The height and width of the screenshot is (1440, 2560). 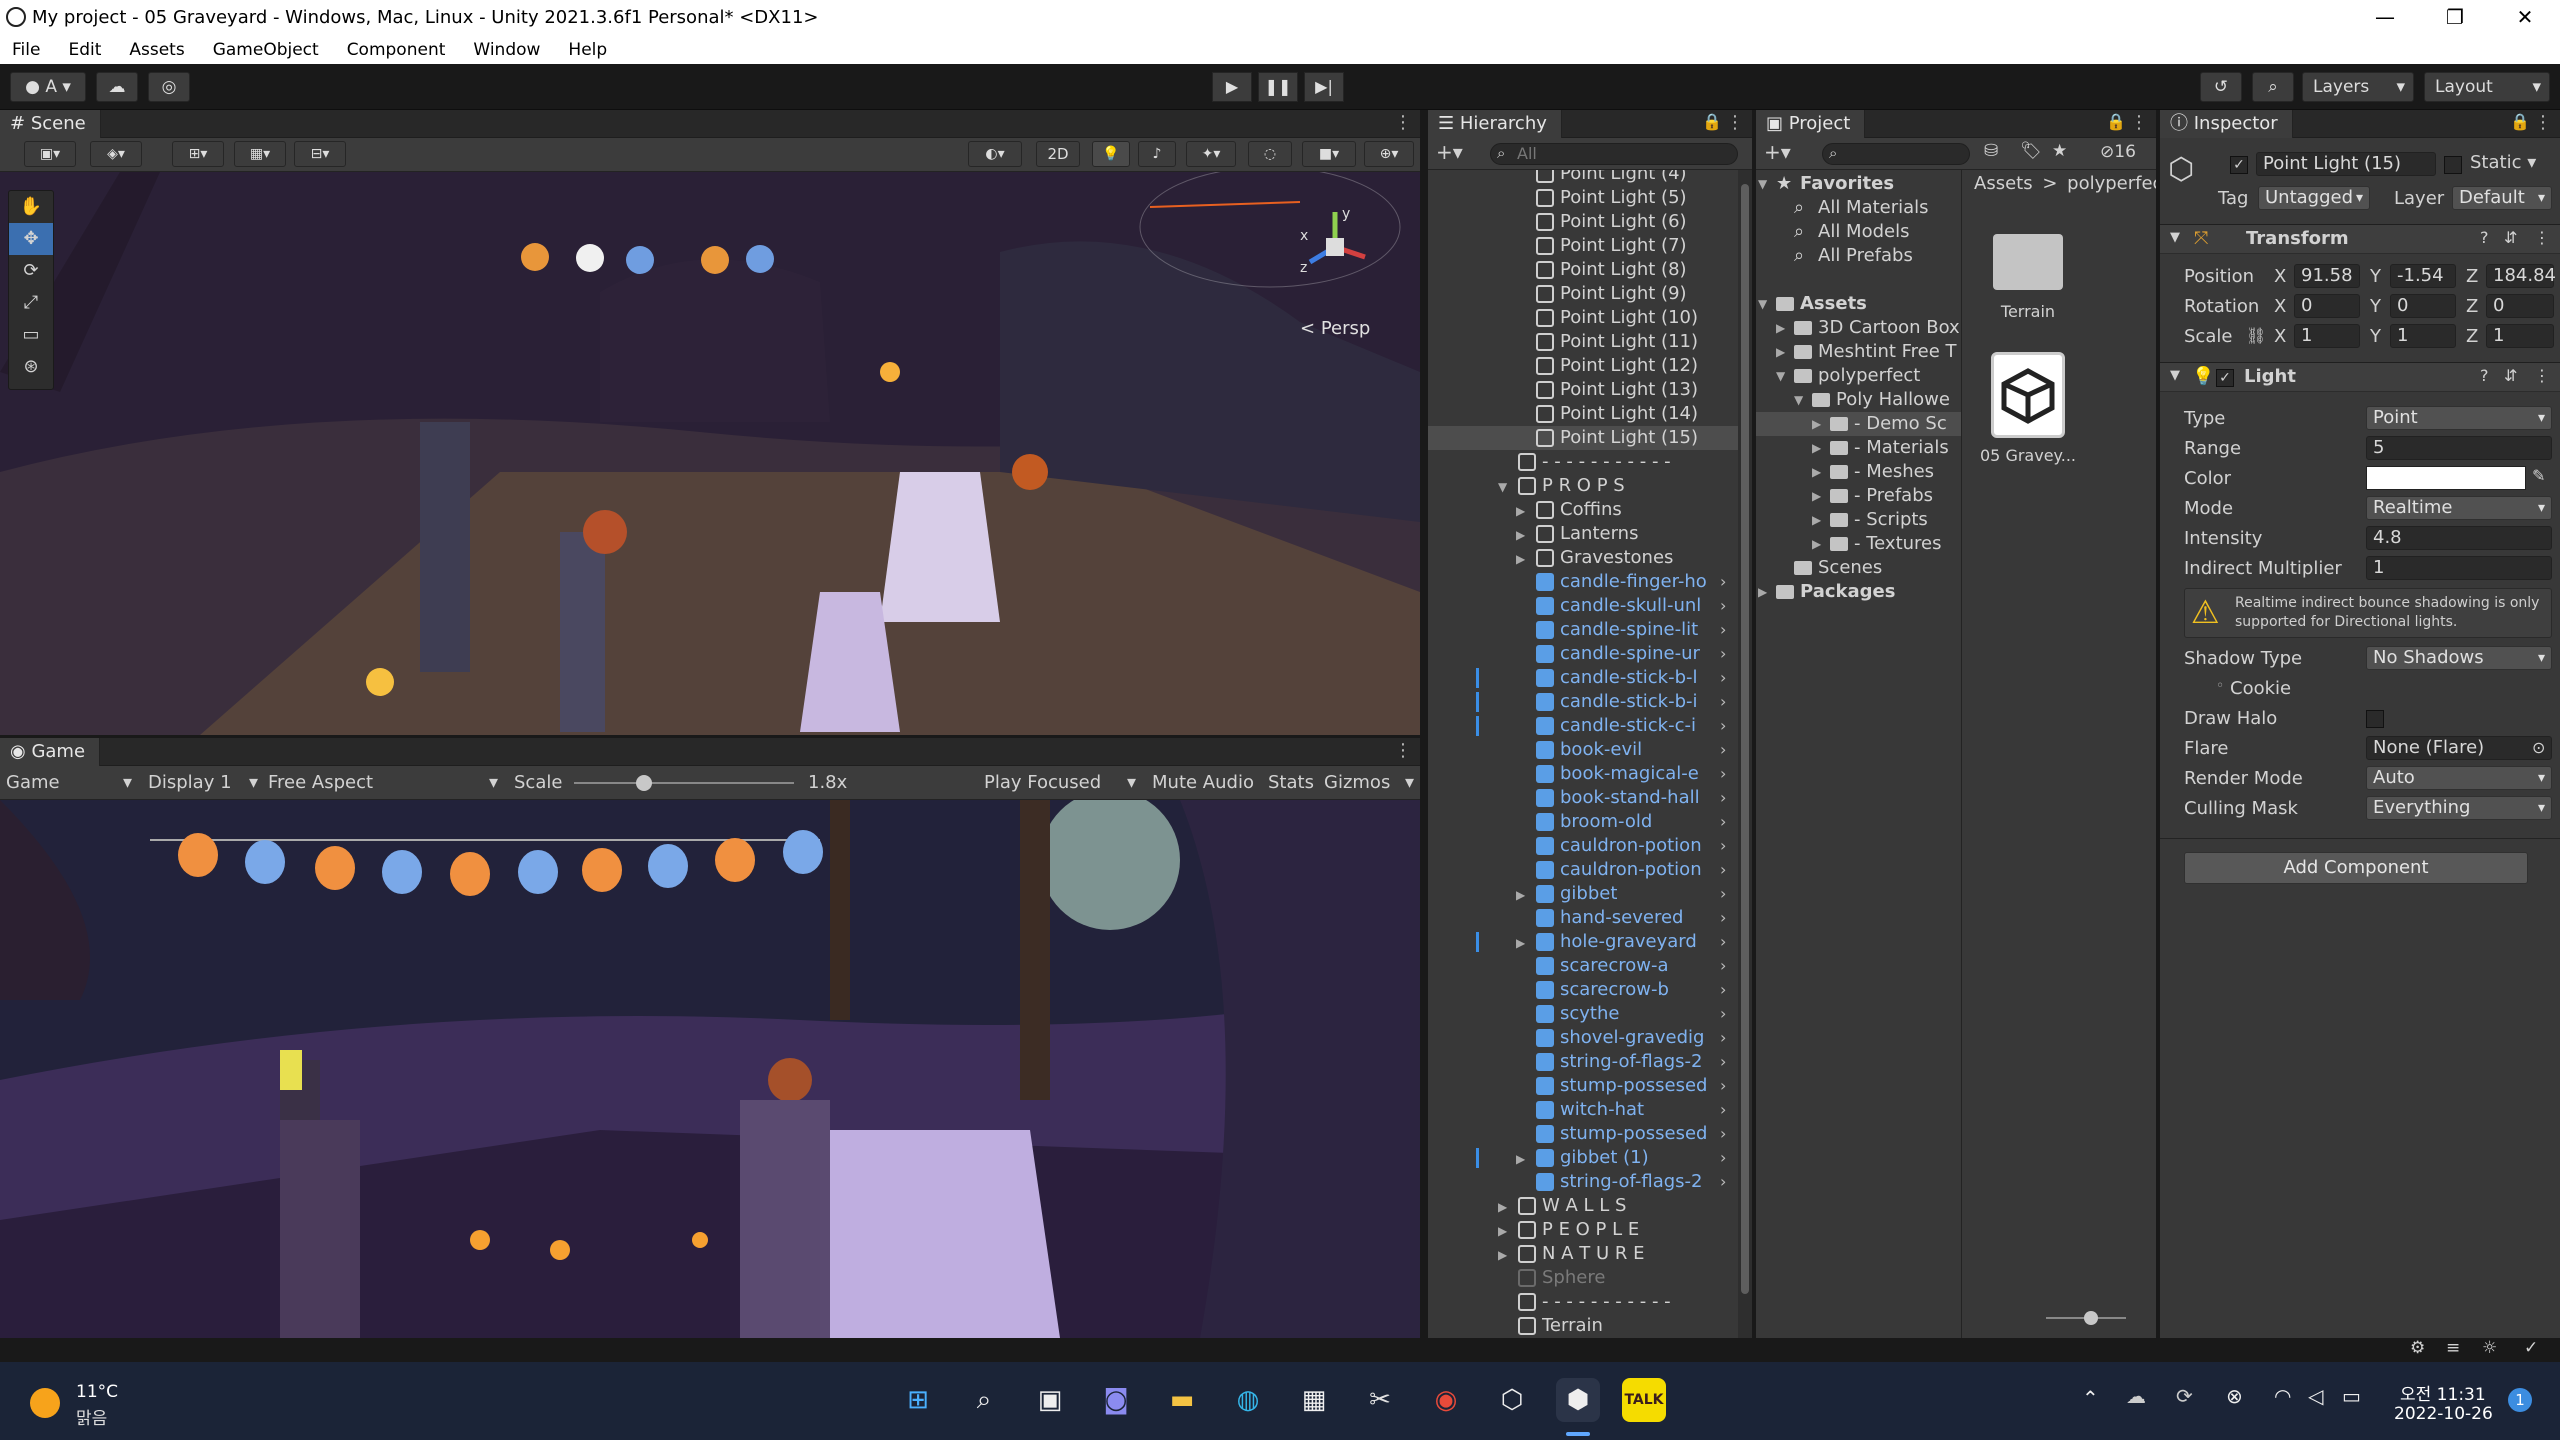 What do you see at coordinates (1583, 1158) in the screenshot?
I see `hierarchy-row: ▶ gibbet (1) ›` at bounding box center [1583, 1158].